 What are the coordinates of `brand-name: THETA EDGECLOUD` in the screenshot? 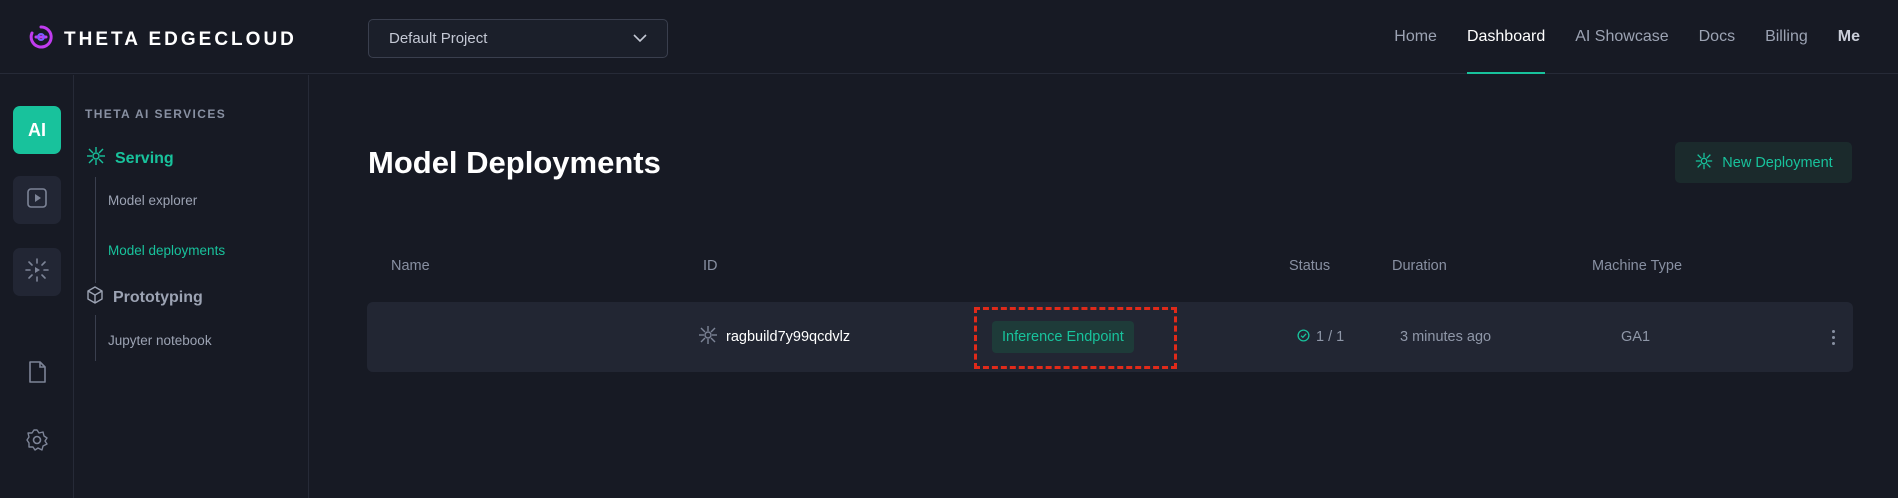 It's located at (180, 39).